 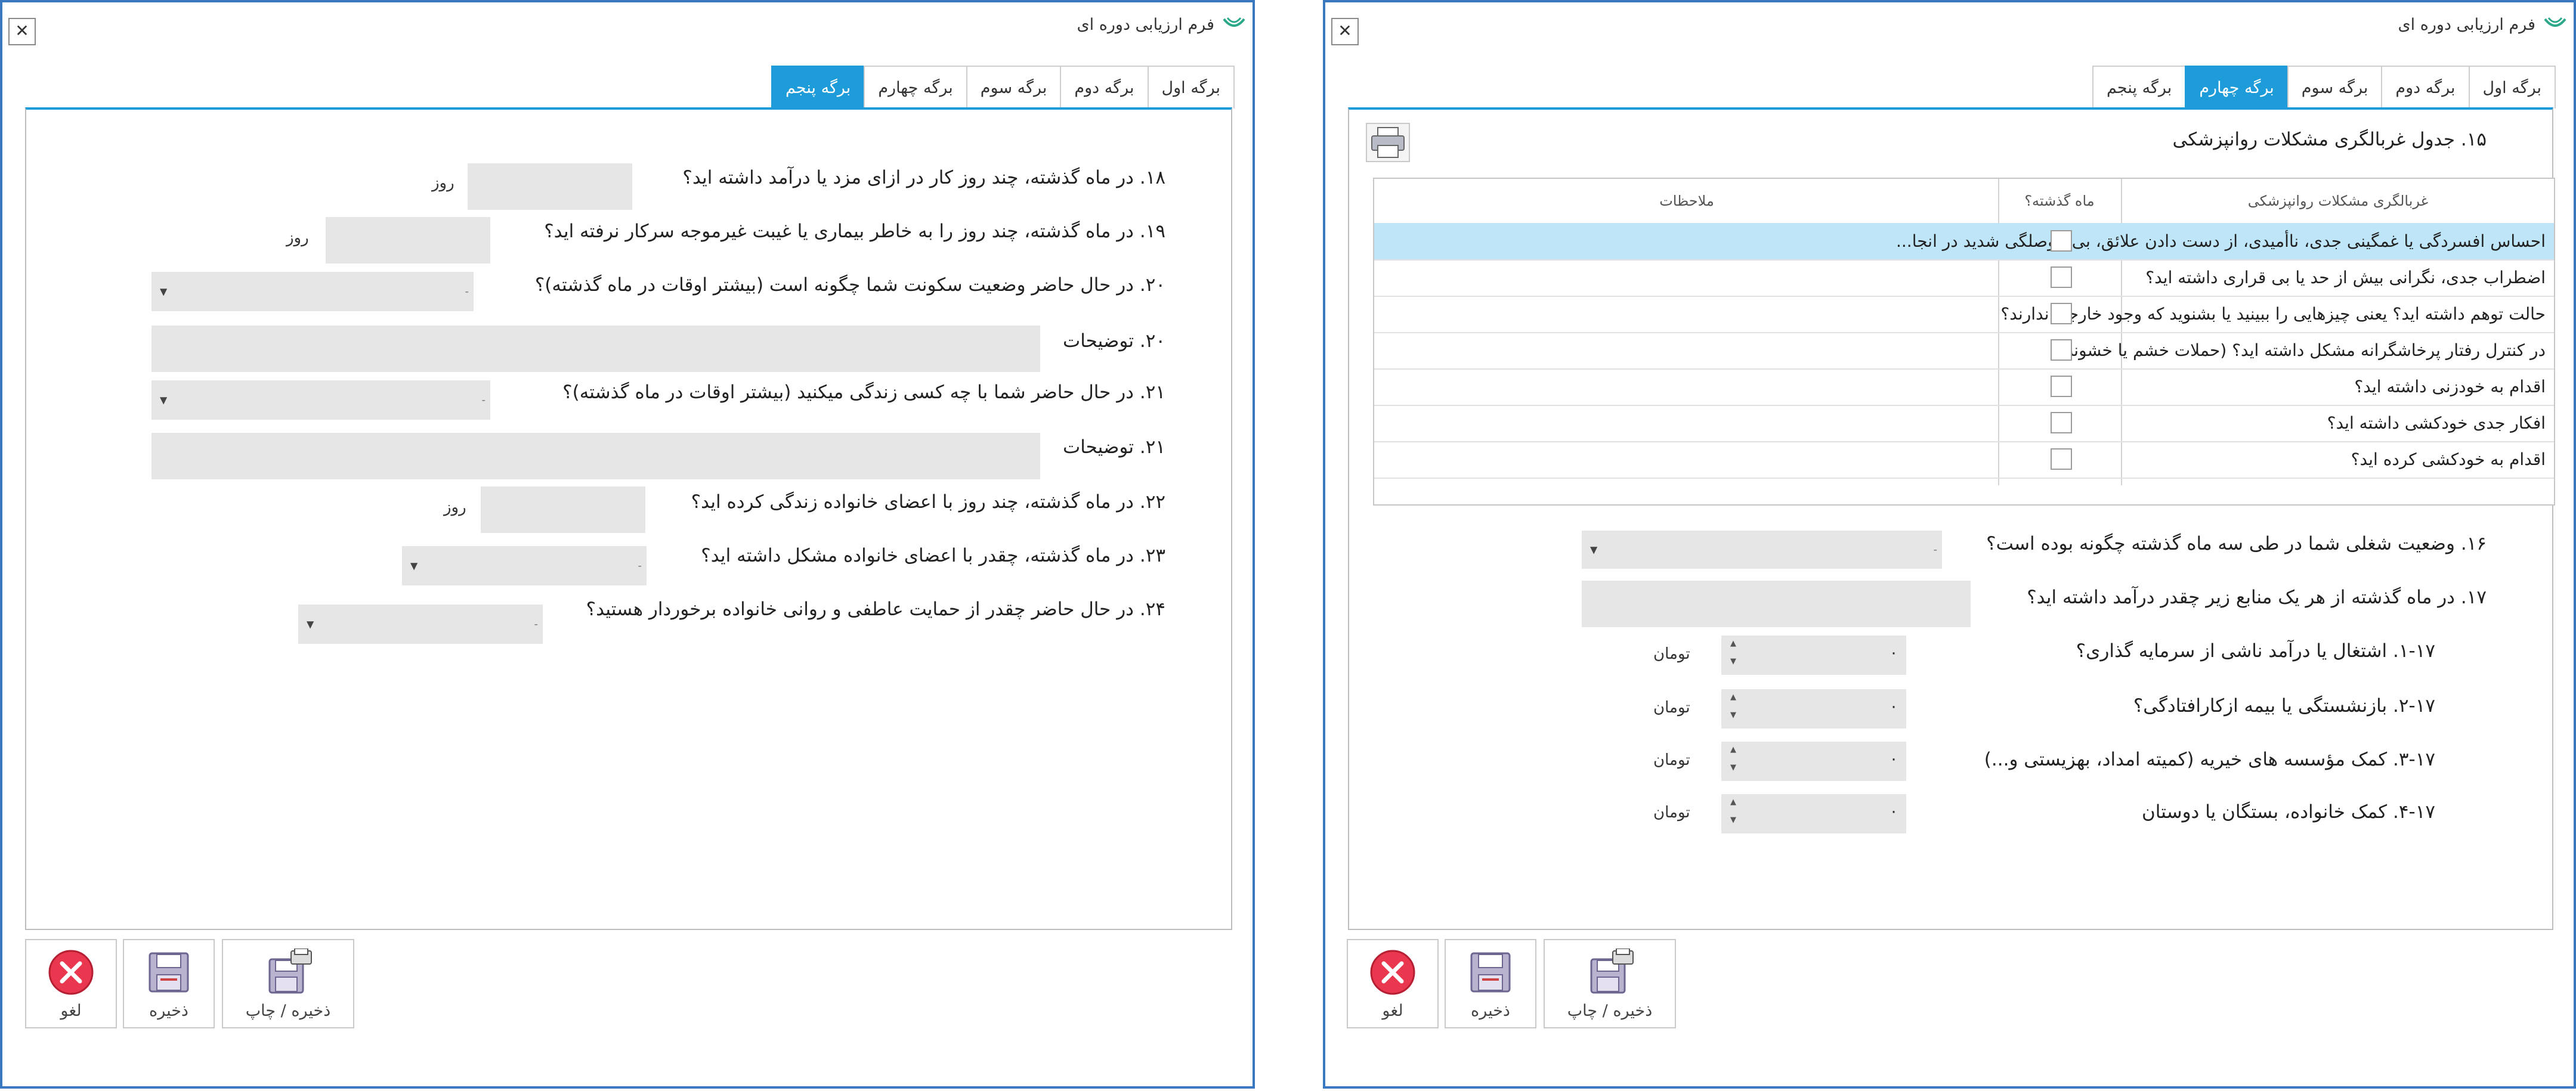 What do you see at coordinates (1964, 460) in the screenshot?
I see `table-row: اقدام به خودکشی کرده اید؟` at bounding box center [1964, 460].